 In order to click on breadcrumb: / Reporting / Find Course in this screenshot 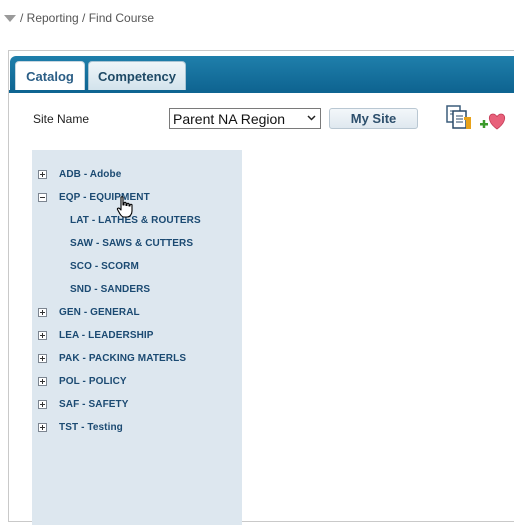, I will do `click(77, 18)`.